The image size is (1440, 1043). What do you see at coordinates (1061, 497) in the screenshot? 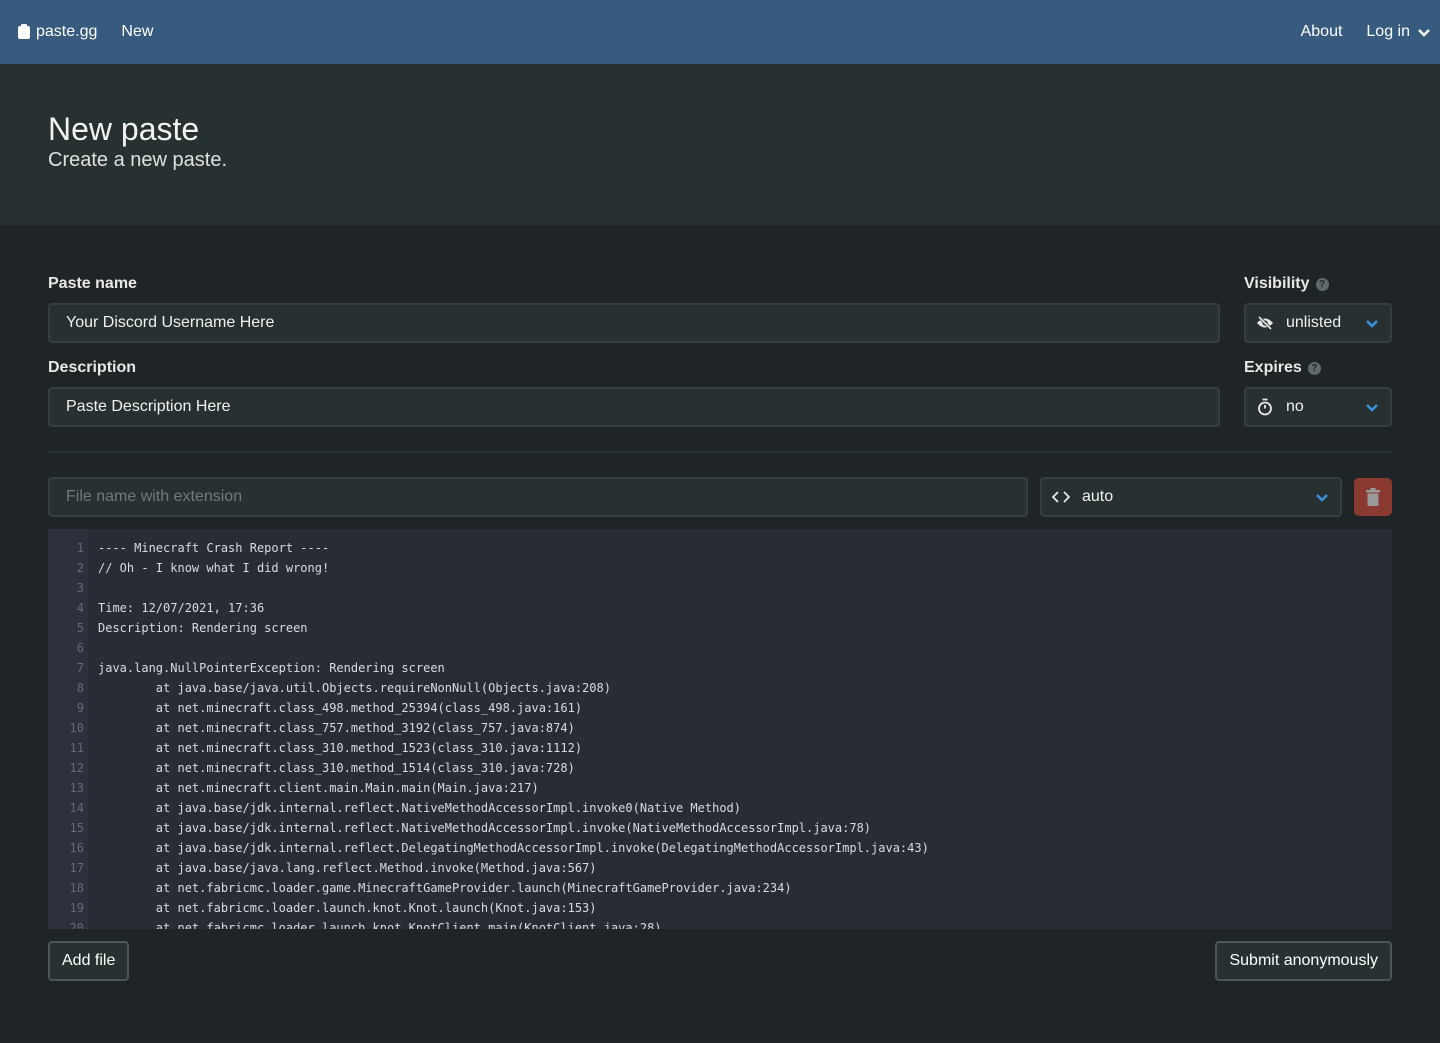
I see `code-icon` at bounding box center [1061, 497].